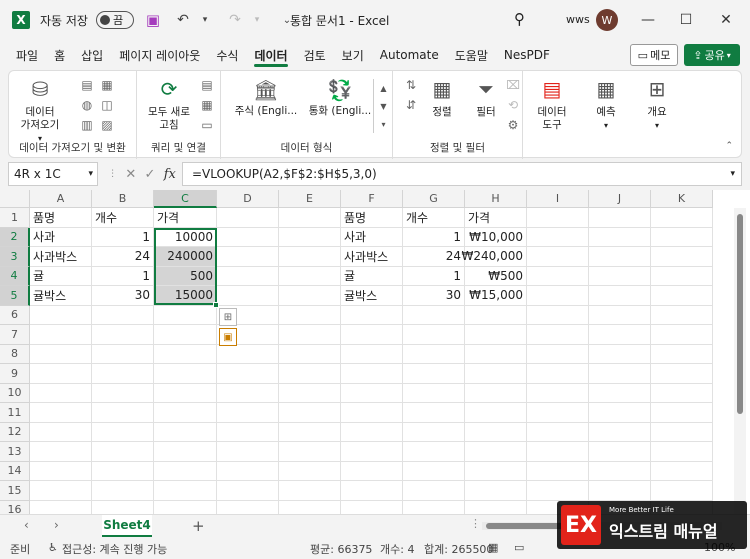 The image size is (750, 559). I want to click on cell-i3, so click(558, 257).